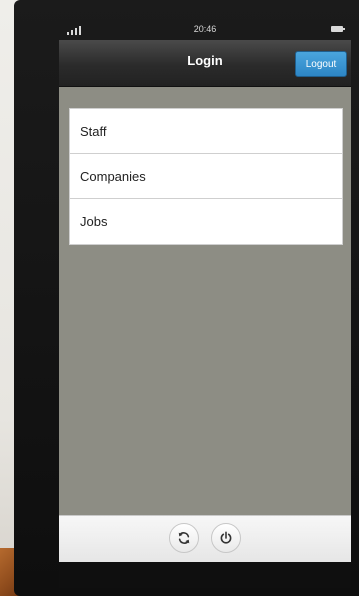 The height and width of the screenshot is (596, 359). What do you see at coordinates (205, 575) in the screenshot?
I see `phone-bezel-bottom` at bounding box center [205, 575].